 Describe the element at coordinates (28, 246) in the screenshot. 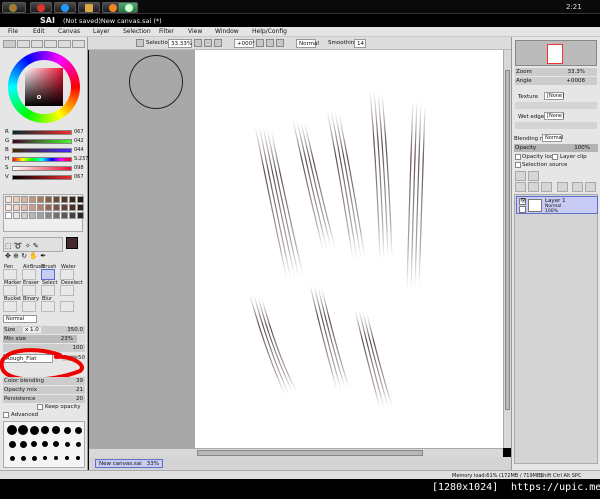

I see `magic-wand-icon: ✧` at that location.